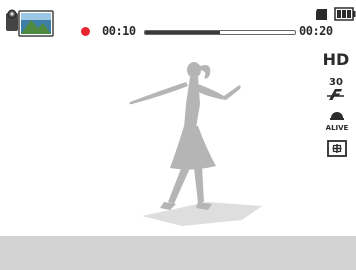  What do you see at coordinates (337, 148) in the screenshot?
I see `metering-icon` at bounding box center [337, 148].